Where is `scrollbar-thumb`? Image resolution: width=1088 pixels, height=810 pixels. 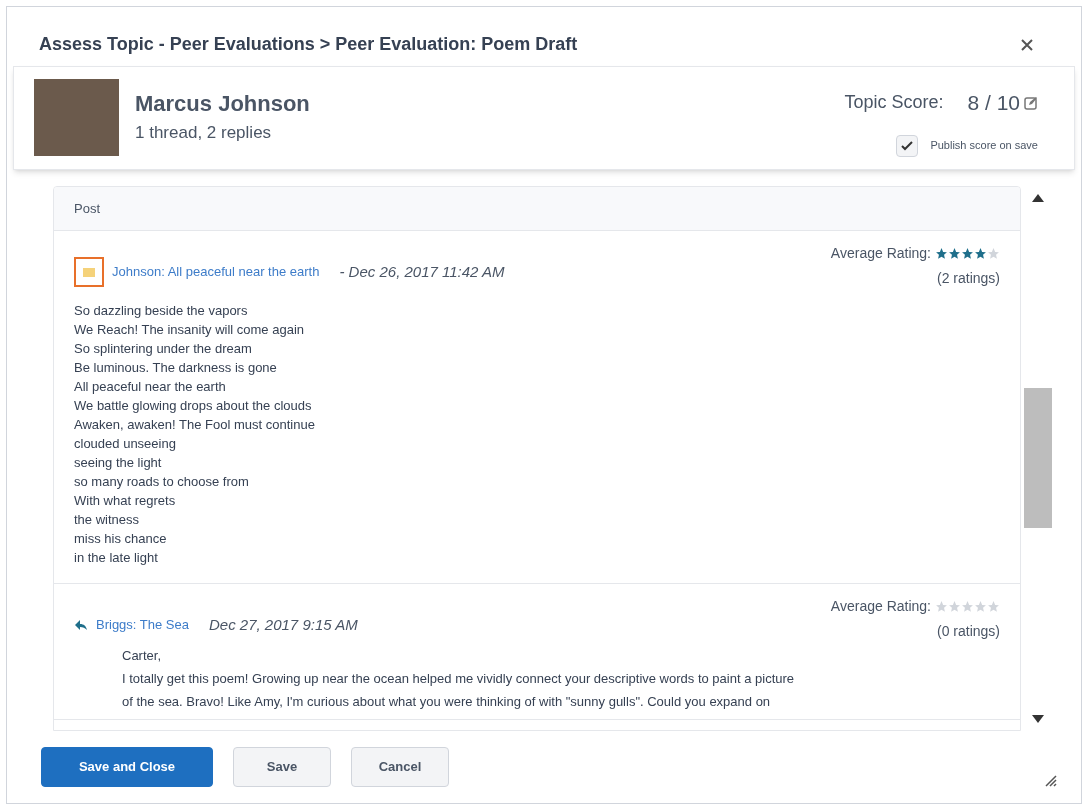
scrollbar-thumb is located at coordinates (1038, 458).